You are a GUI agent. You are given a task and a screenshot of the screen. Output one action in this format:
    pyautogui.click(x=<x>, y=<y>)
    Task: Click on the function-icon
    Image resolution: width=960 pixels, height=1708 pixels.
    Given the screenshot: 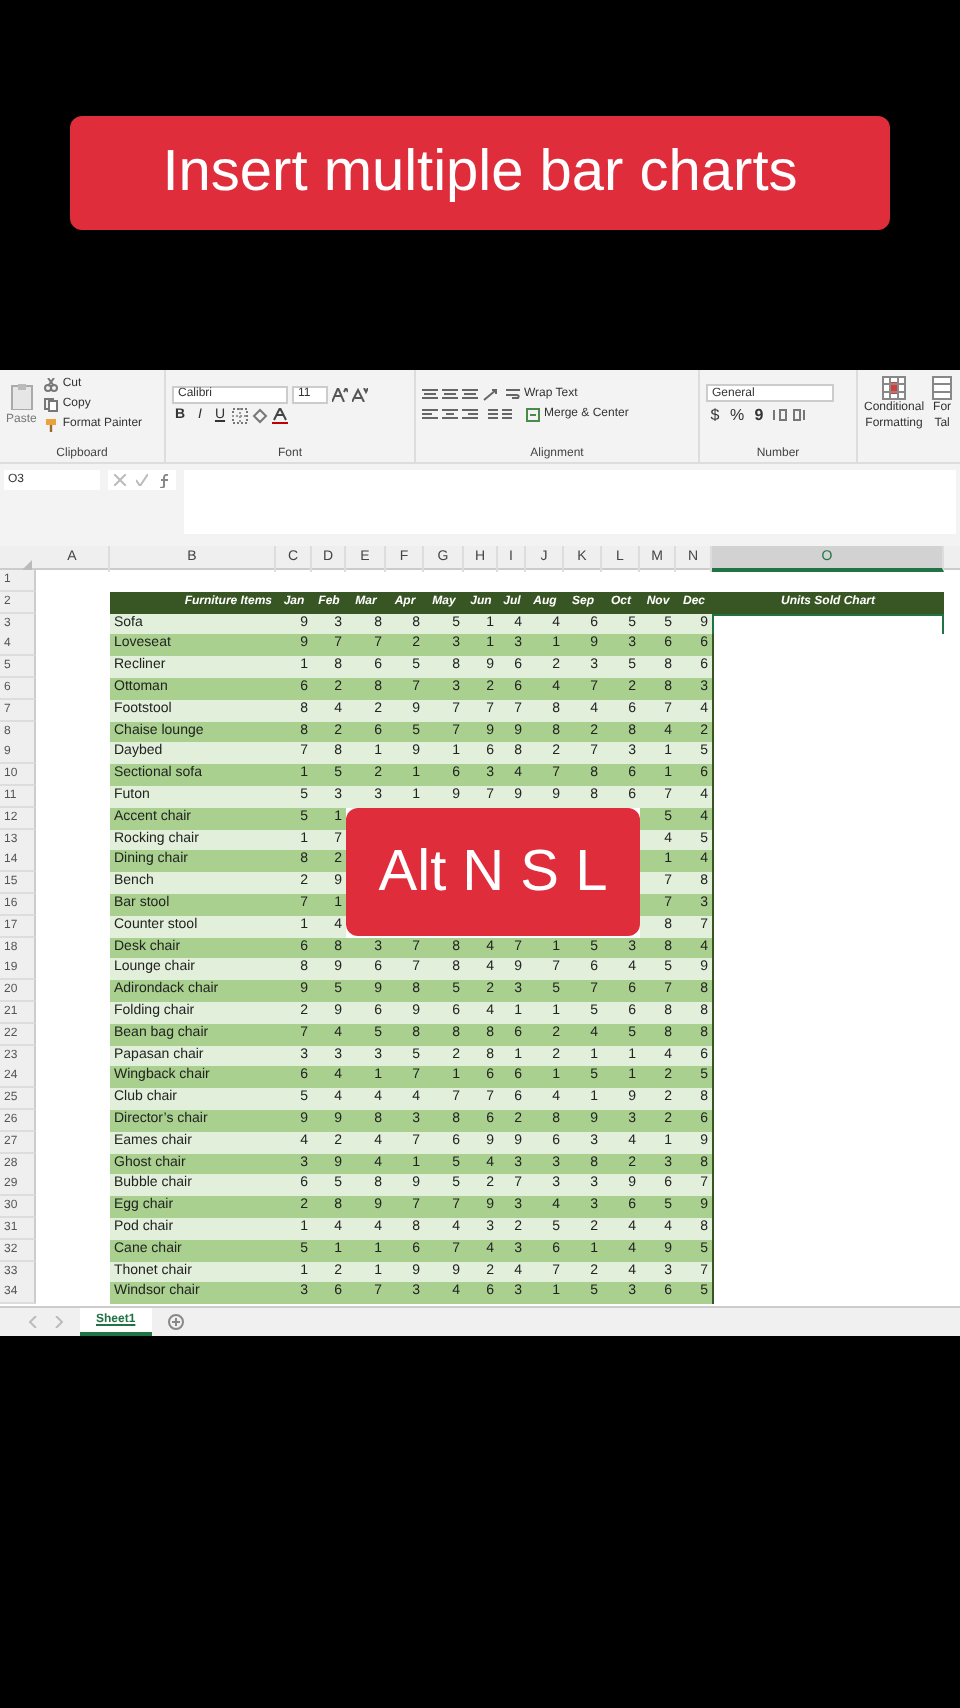 What is the action you would take?
    pyautogui.click(x=164, y=480)
    